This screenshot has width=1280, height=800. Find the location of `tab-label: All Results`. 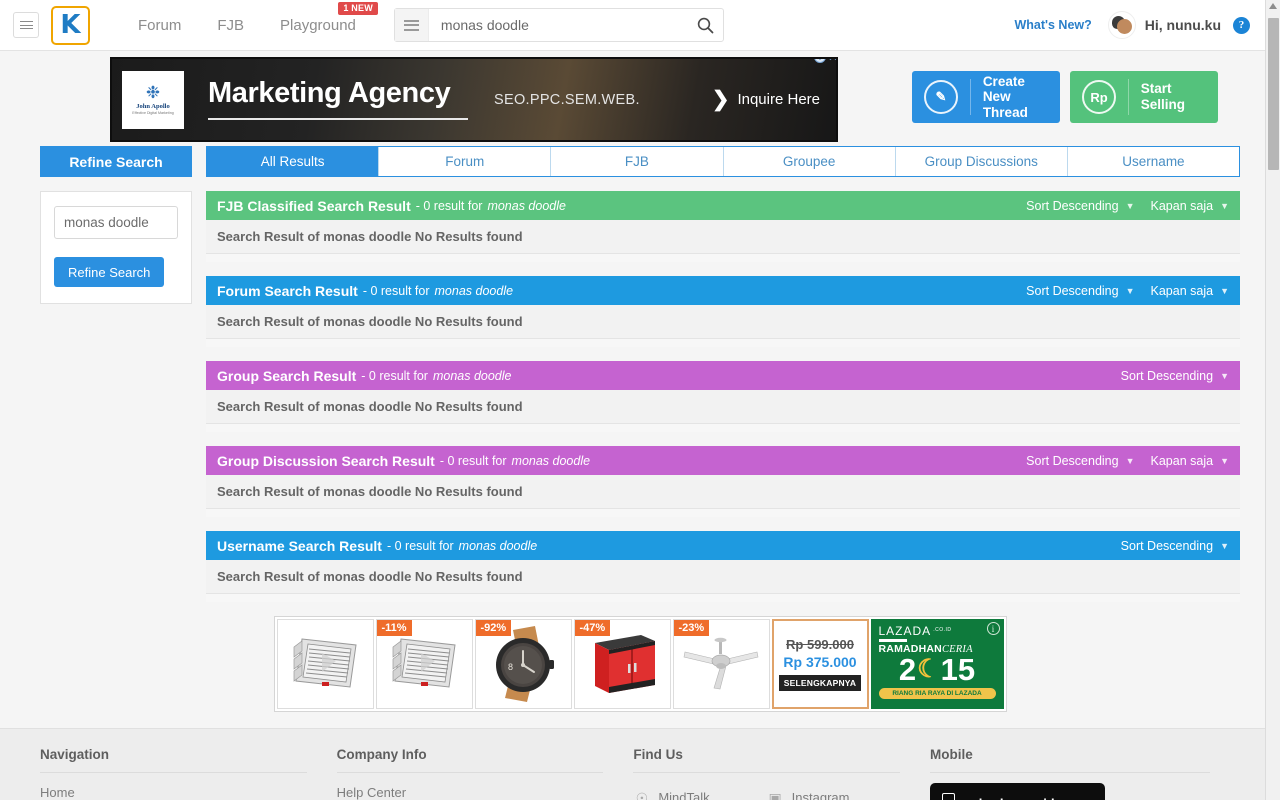

tab-label: All Results is located at coordinates (292, 161).